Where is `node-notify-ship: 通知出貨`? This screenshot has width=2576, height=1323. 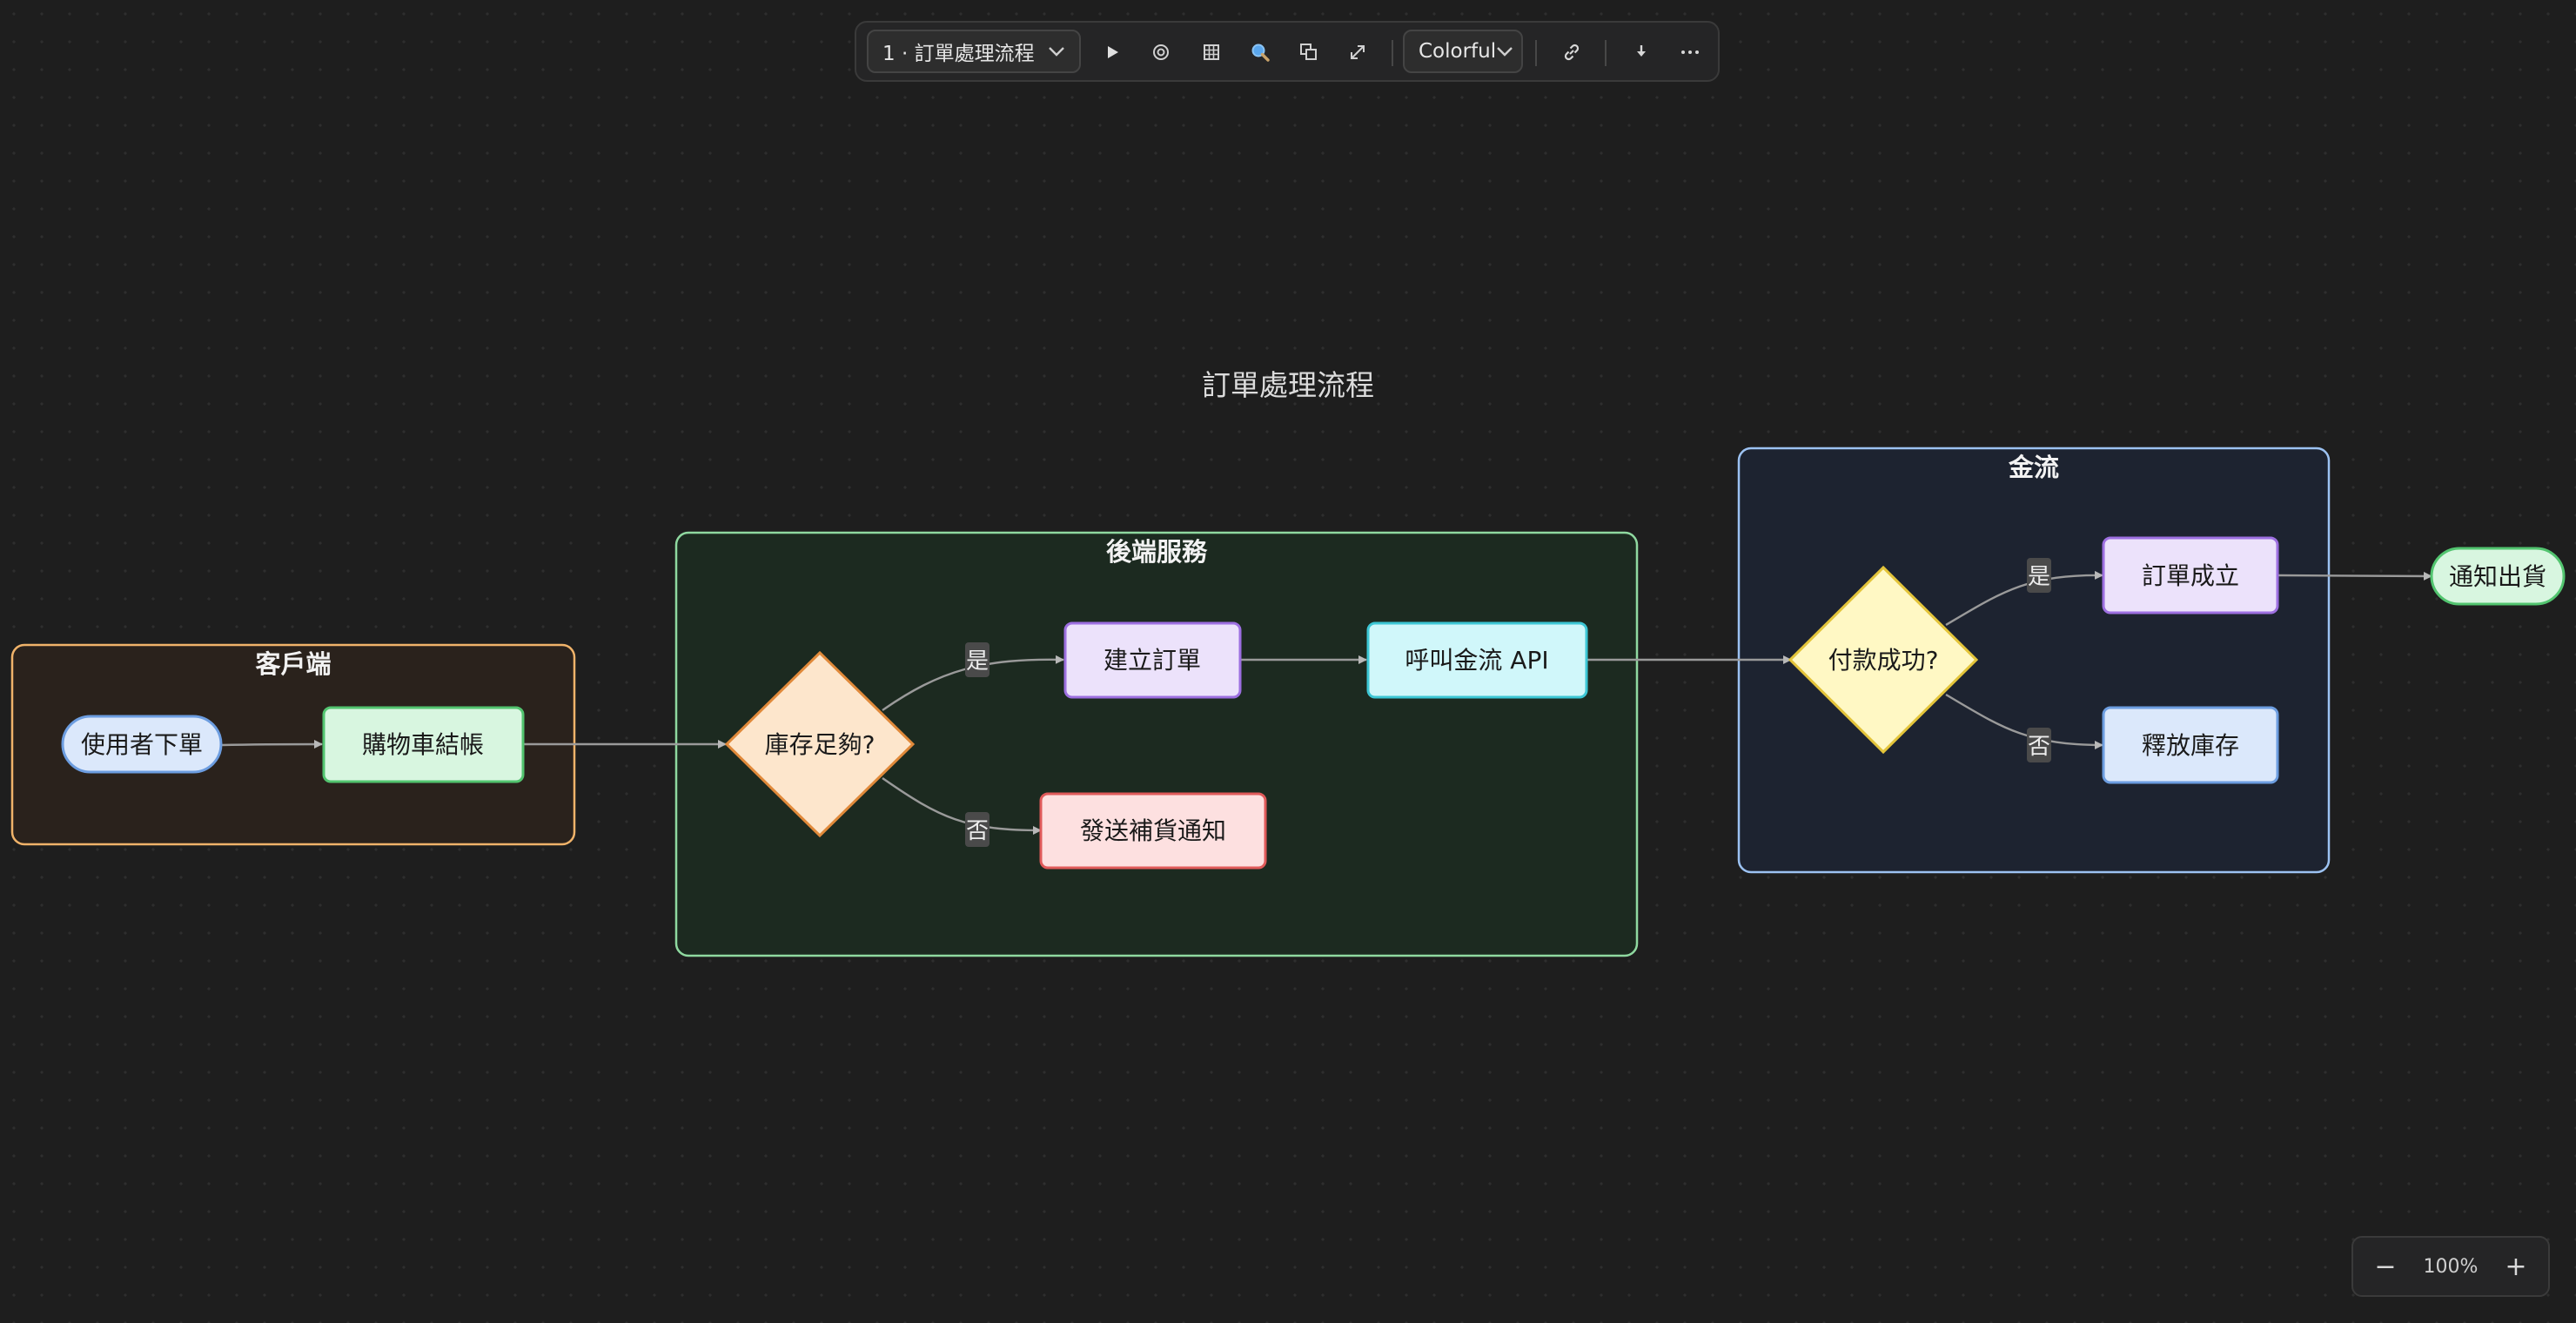
node-notify-ship: 通知出貨 is located at coordinates (2498, 576).